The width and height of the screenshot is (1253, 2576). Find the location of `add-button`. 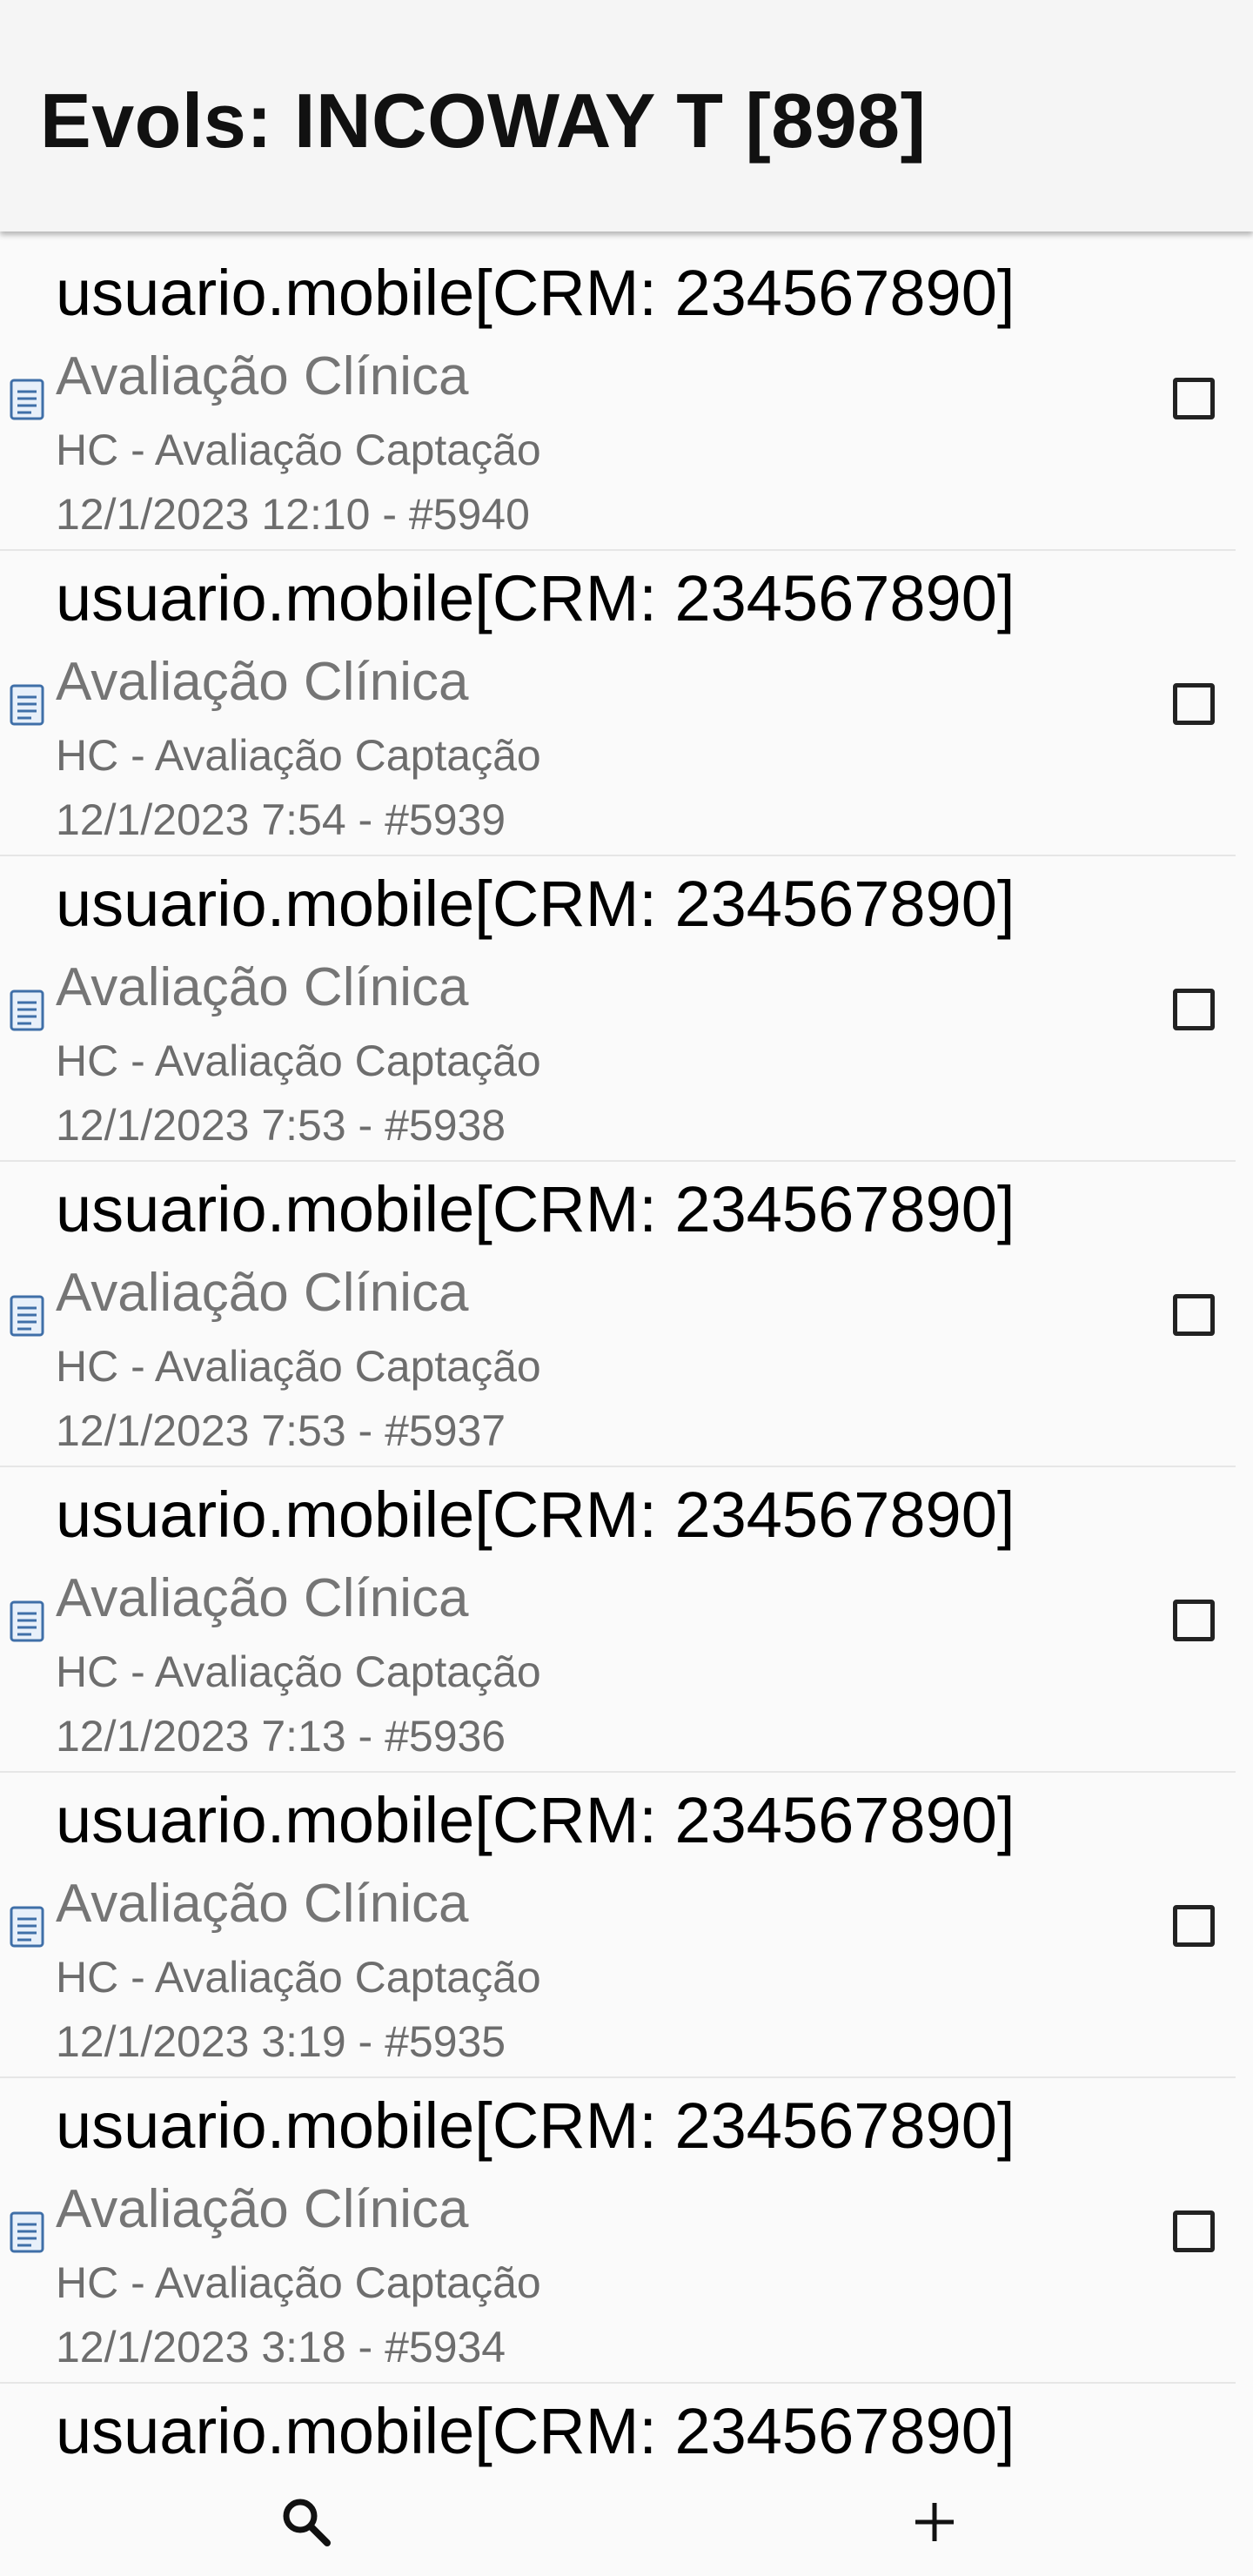

add-button is located at coordinates (934, 2522).